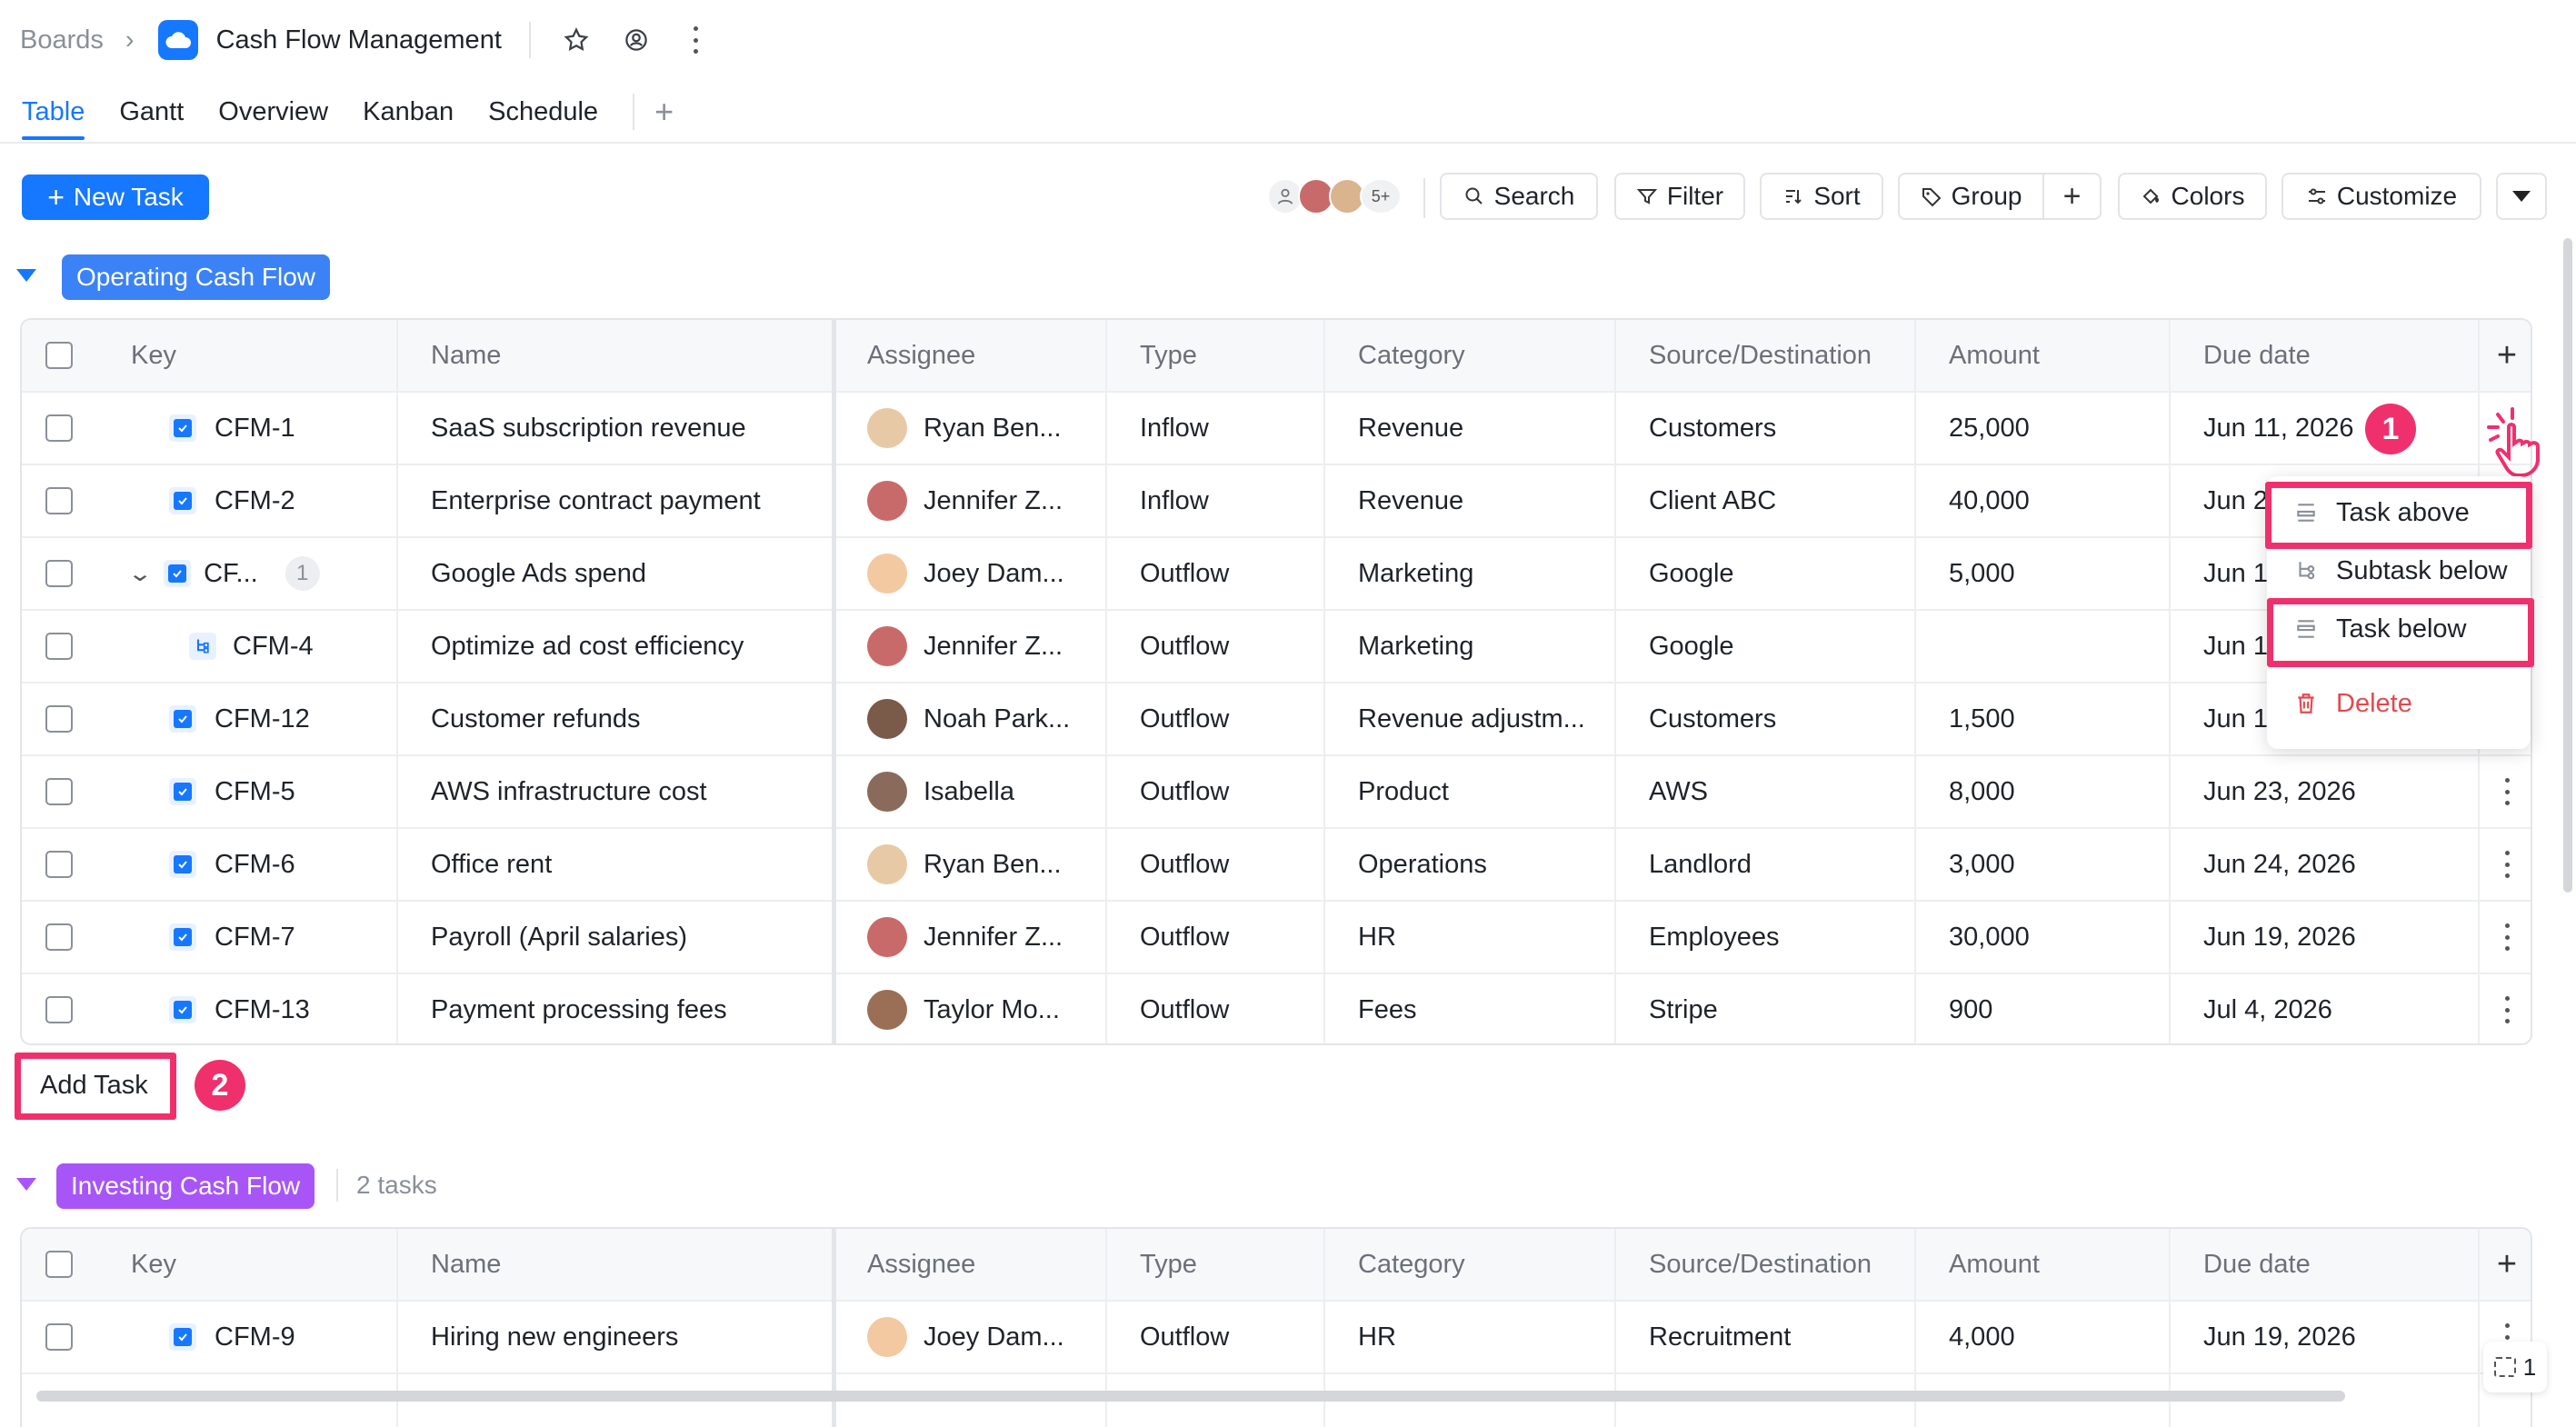 The image size is (2576, 1427). What do you see at coordinates (1766, 1009) in the screenshot?
I see `source-cell: Stripe` at bounding box center [1766, 1009].